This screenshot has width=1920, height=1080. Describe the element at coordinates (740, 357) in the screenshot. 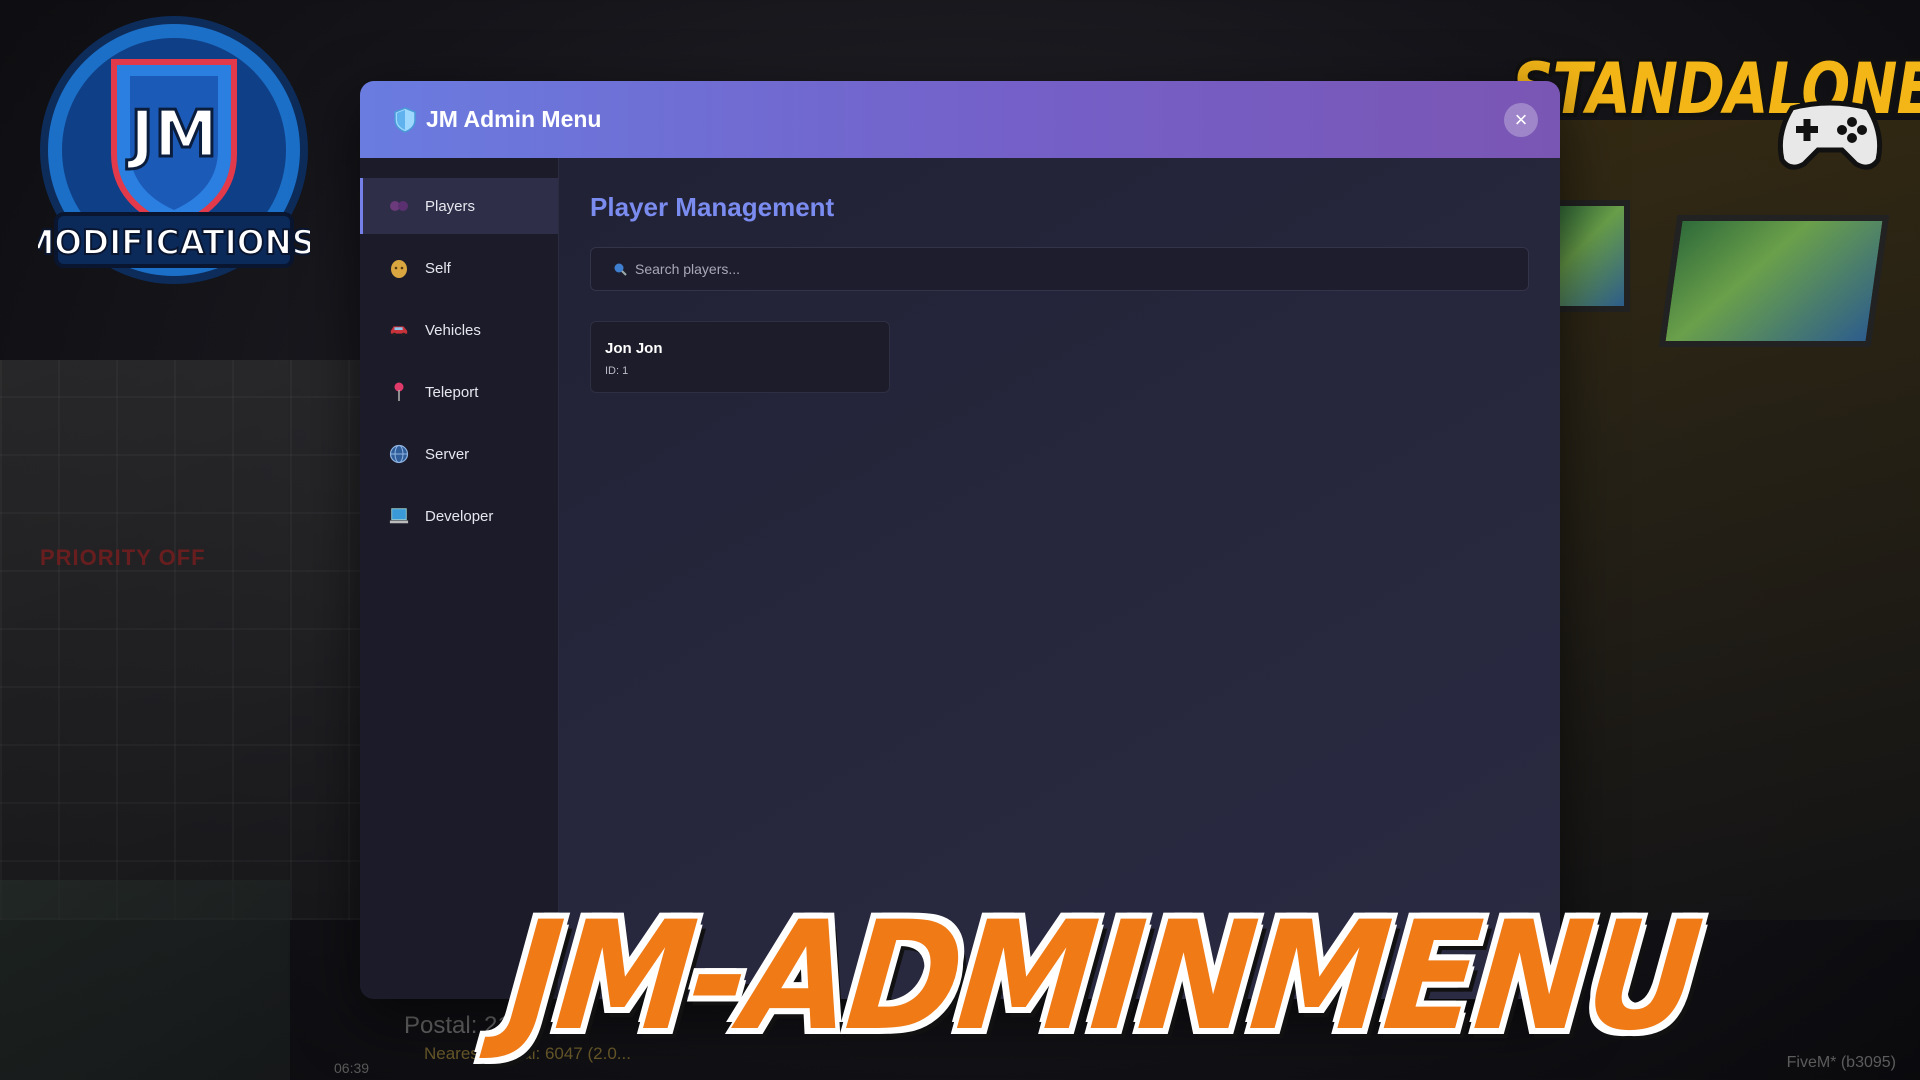

I see `player-card: Jon Jon ID: 1` at that location.